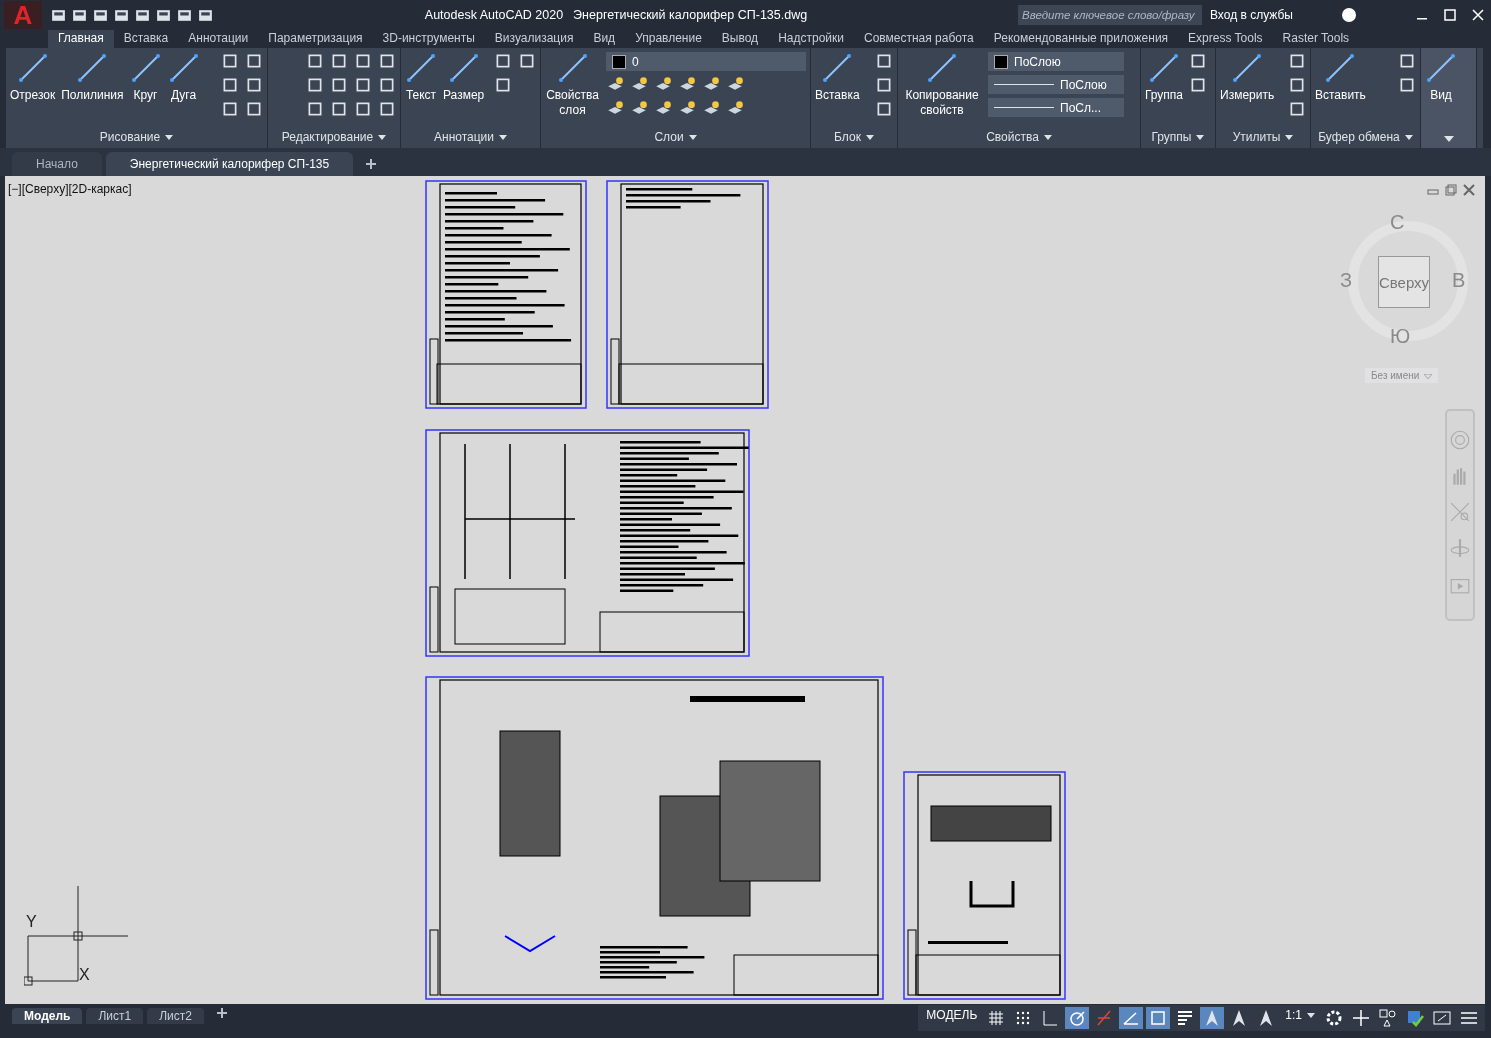 This screenshot has width=1491, height=1038. Describe the element at coordinates (33, 77) in the screenshot. I see `ribbon-button: Отрезок` at that location.